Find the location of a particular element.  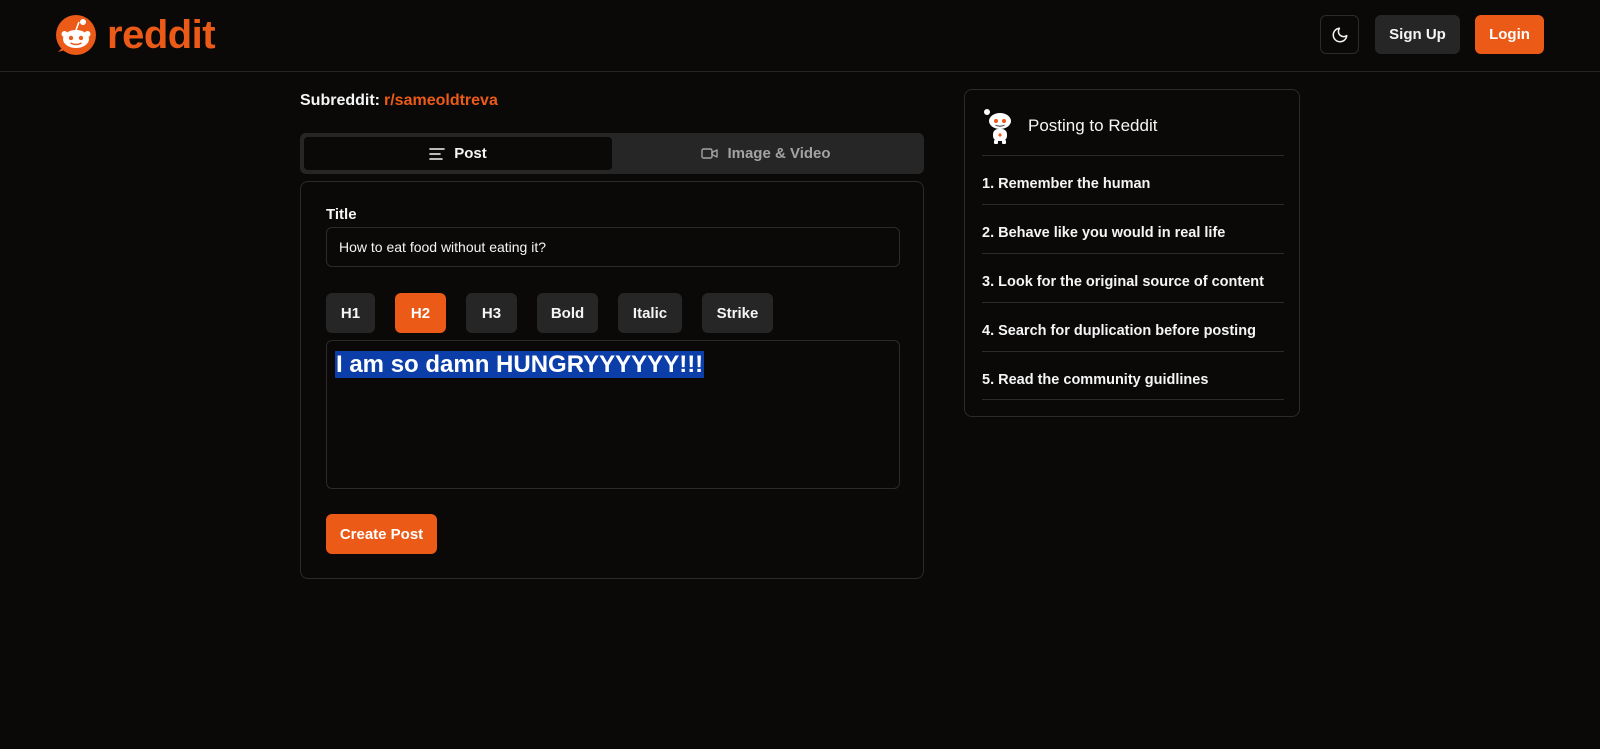

rule-item: 4. Search for duplication before posting is located at coordinates (1133, 326).